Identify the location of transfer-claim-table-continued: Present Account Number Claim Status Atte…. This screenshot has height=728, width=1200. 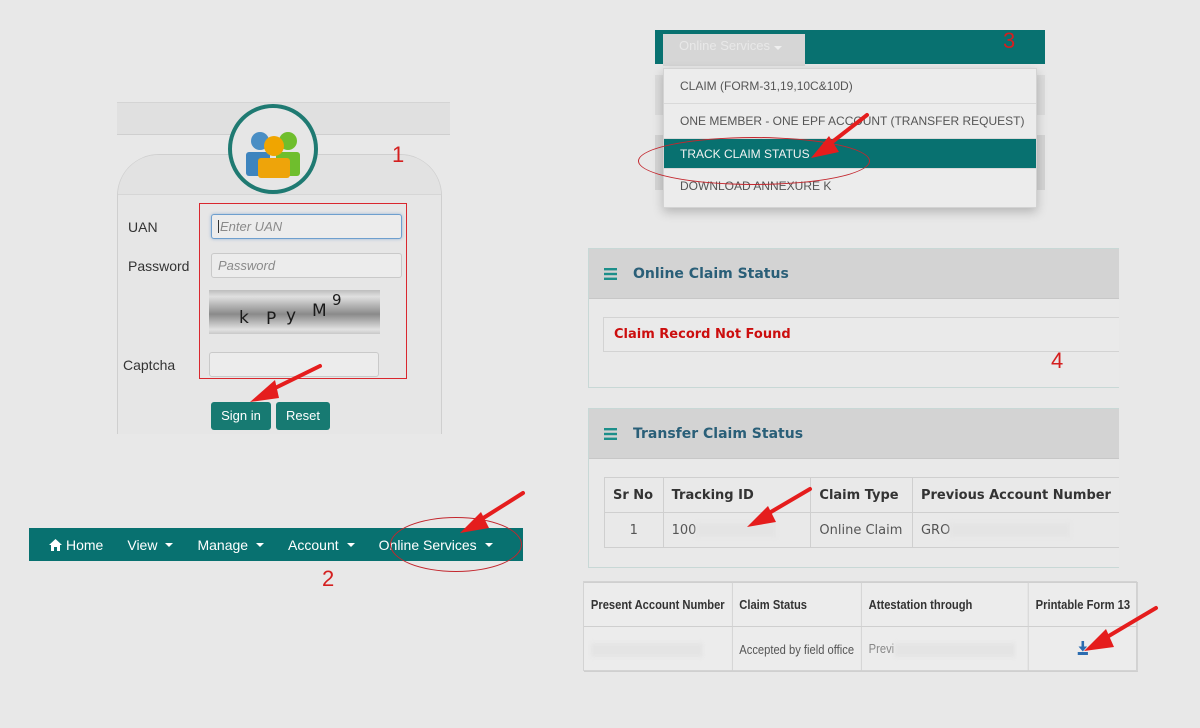
(860, 626).